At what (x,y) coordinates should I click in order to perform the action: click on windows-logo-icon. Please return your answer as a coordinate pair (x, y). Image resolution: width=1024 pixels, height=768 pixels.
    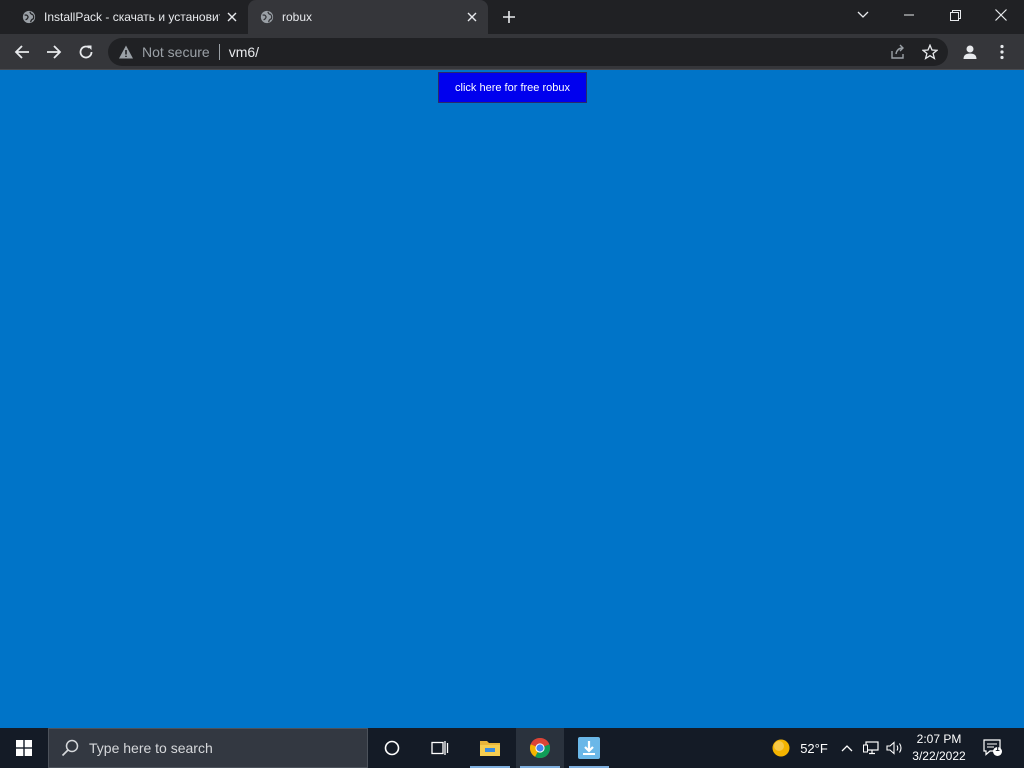
    Looking at the image, I should click on (24, 748).